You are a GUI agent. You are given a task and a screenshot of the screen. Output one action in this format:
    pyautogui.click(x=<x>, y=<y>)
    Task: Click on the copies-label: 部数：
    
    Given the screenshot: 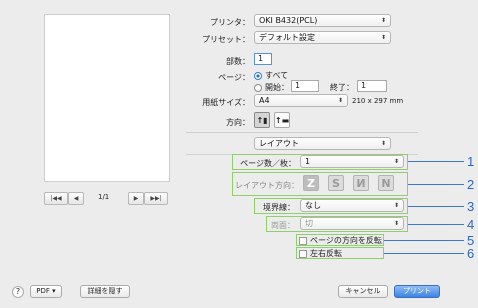 What is the action you would take?
    pyautogui.click(x=238, y=61)
    